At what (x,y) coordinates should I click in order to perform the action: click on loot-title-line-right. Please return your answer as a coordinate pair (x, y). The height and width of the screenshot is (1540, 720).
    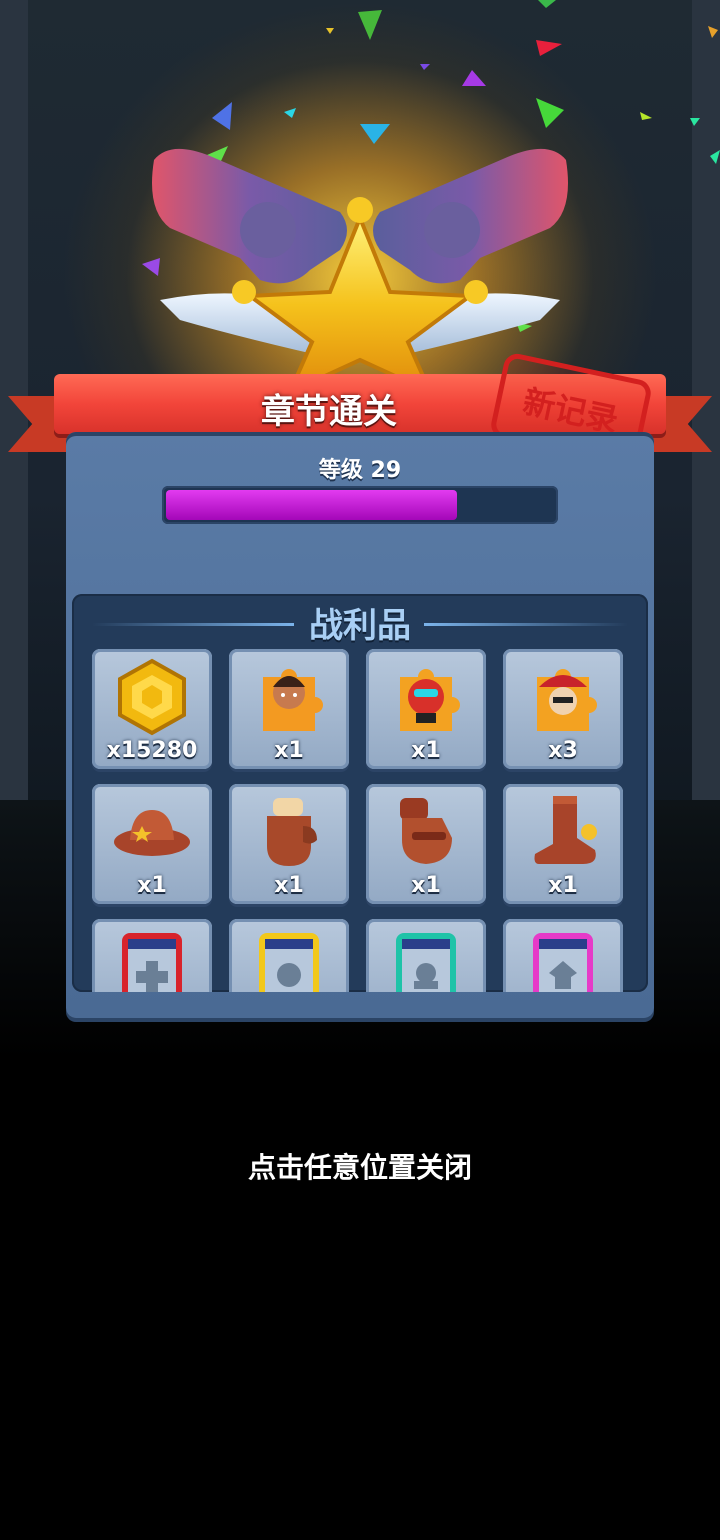
    Looking at the image, I should click on (526, 624).